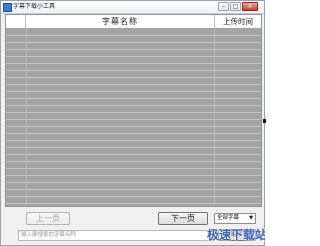  I want to click on previous-page-button: 上一页, so click(48, 218).